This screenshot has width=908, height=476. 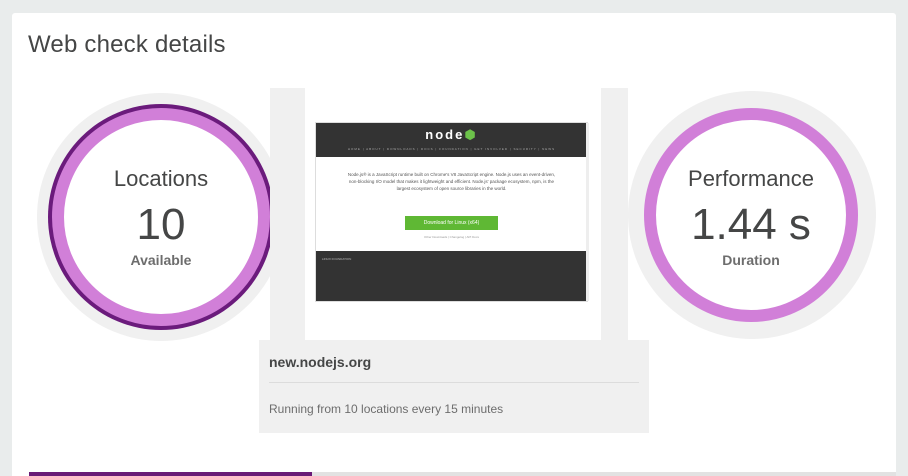 What do you see at coordinates (170, 474) in the screenshot?
I see `tab-indicator-active` at bounding box center [170, 474].